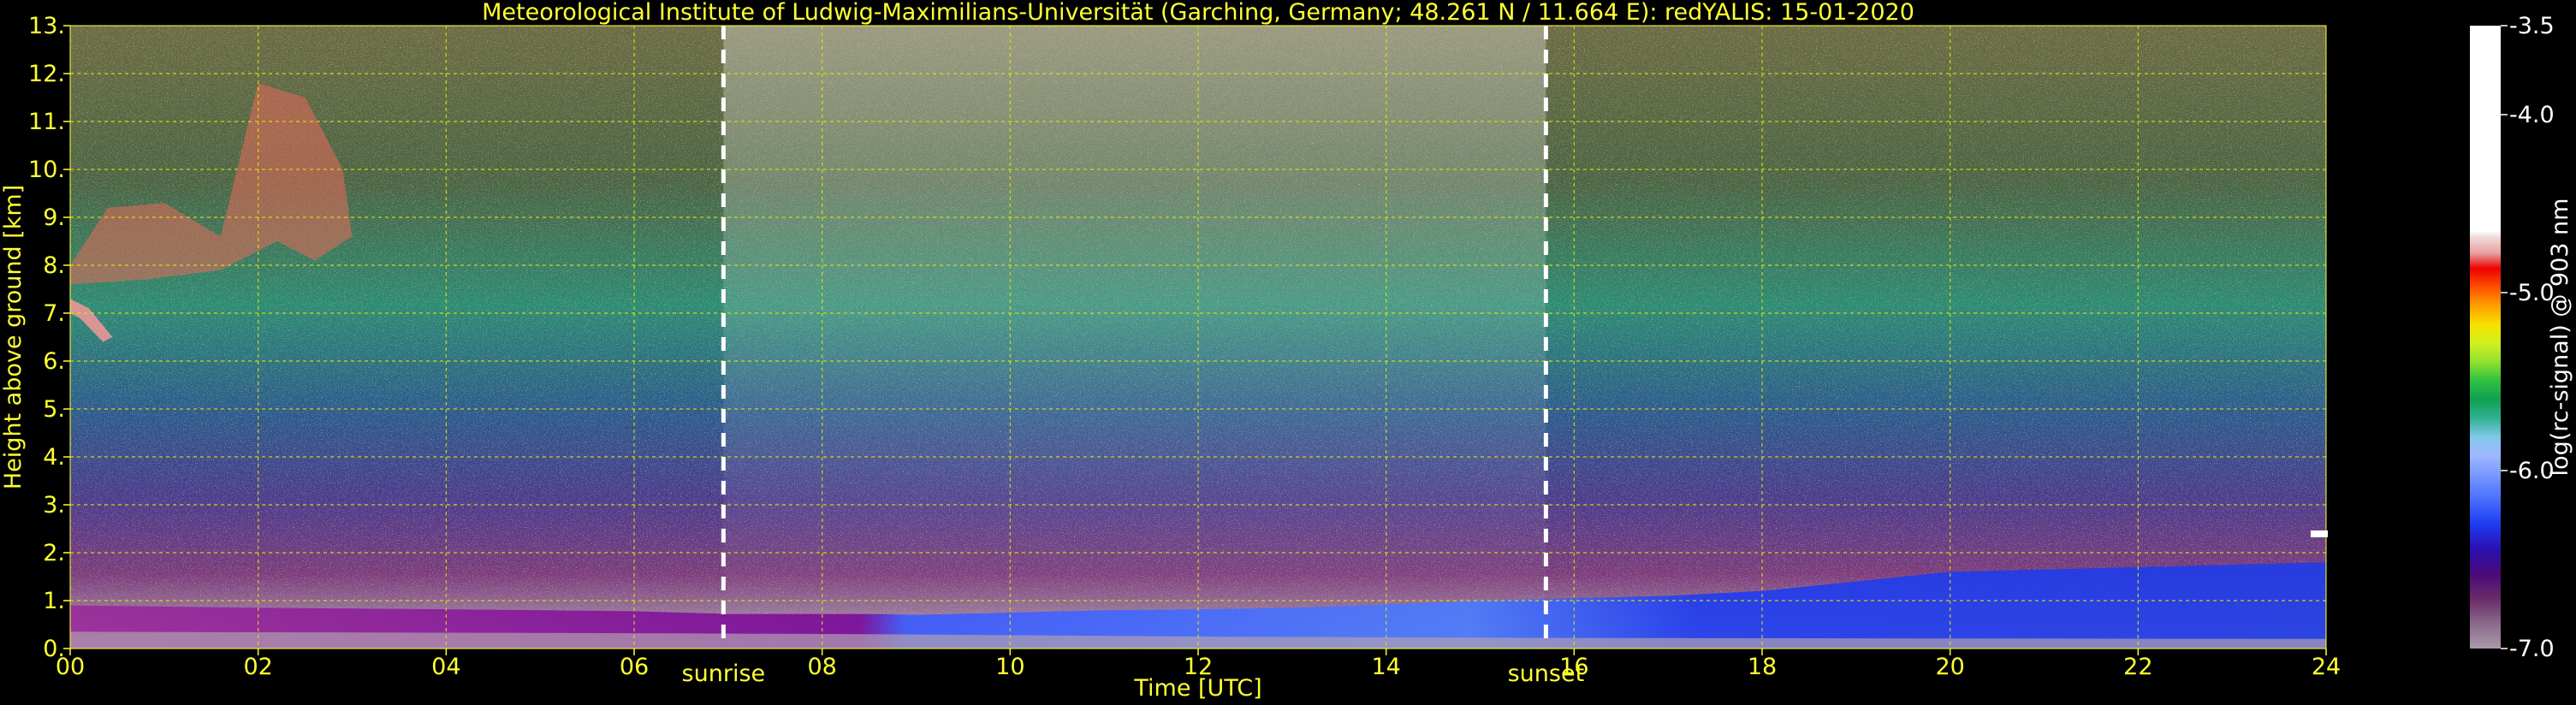 The width and height of the screenshot is (2576, 705). What do you see at coordinates (2326, 667) in the screenshot?
I see `x-tick-label: 24` at bounding box center [2326, 667].